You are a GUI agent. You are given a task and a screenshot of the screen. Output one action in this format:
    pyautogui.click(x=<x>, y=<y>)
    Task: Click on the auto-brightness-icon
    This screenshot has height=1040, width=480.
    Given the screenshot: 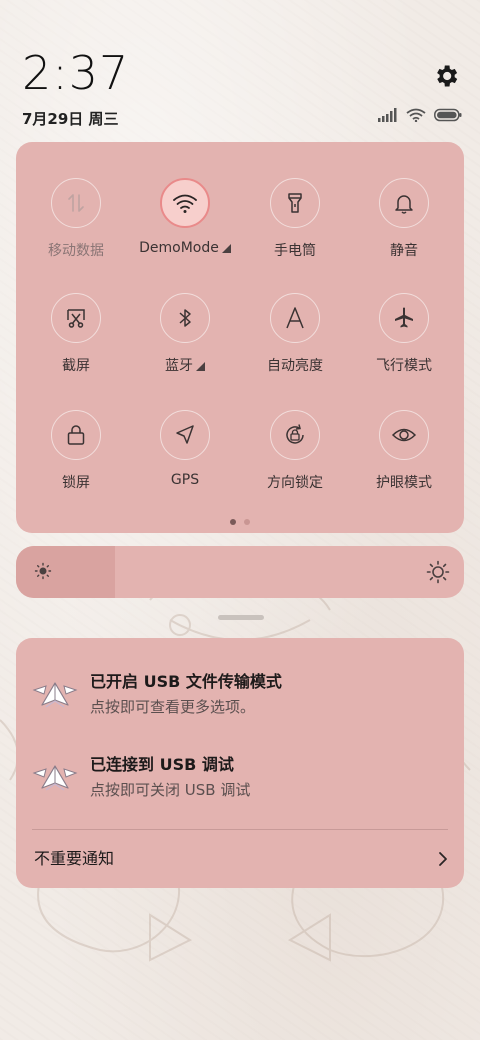 What is the action you would take?
    pyautogui.click(x=295, y=318)
    